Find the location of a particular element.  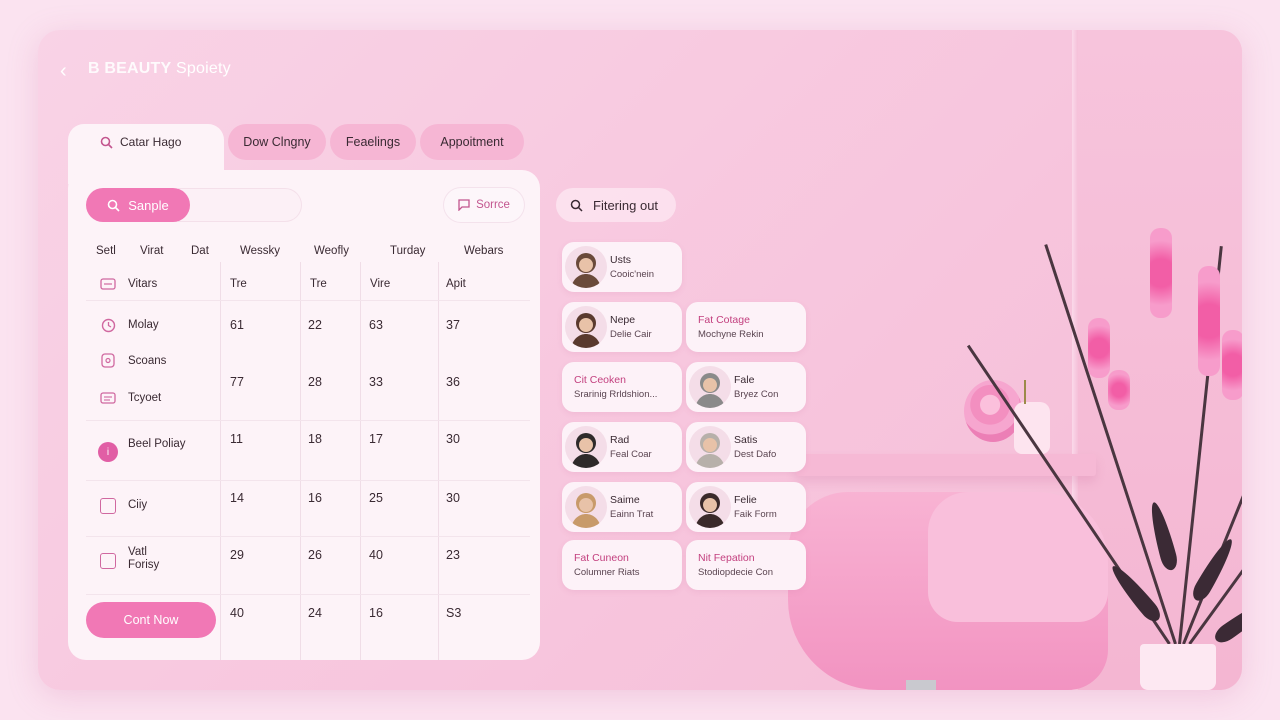

table-cell: 11 is located at coordinates (236, 439).